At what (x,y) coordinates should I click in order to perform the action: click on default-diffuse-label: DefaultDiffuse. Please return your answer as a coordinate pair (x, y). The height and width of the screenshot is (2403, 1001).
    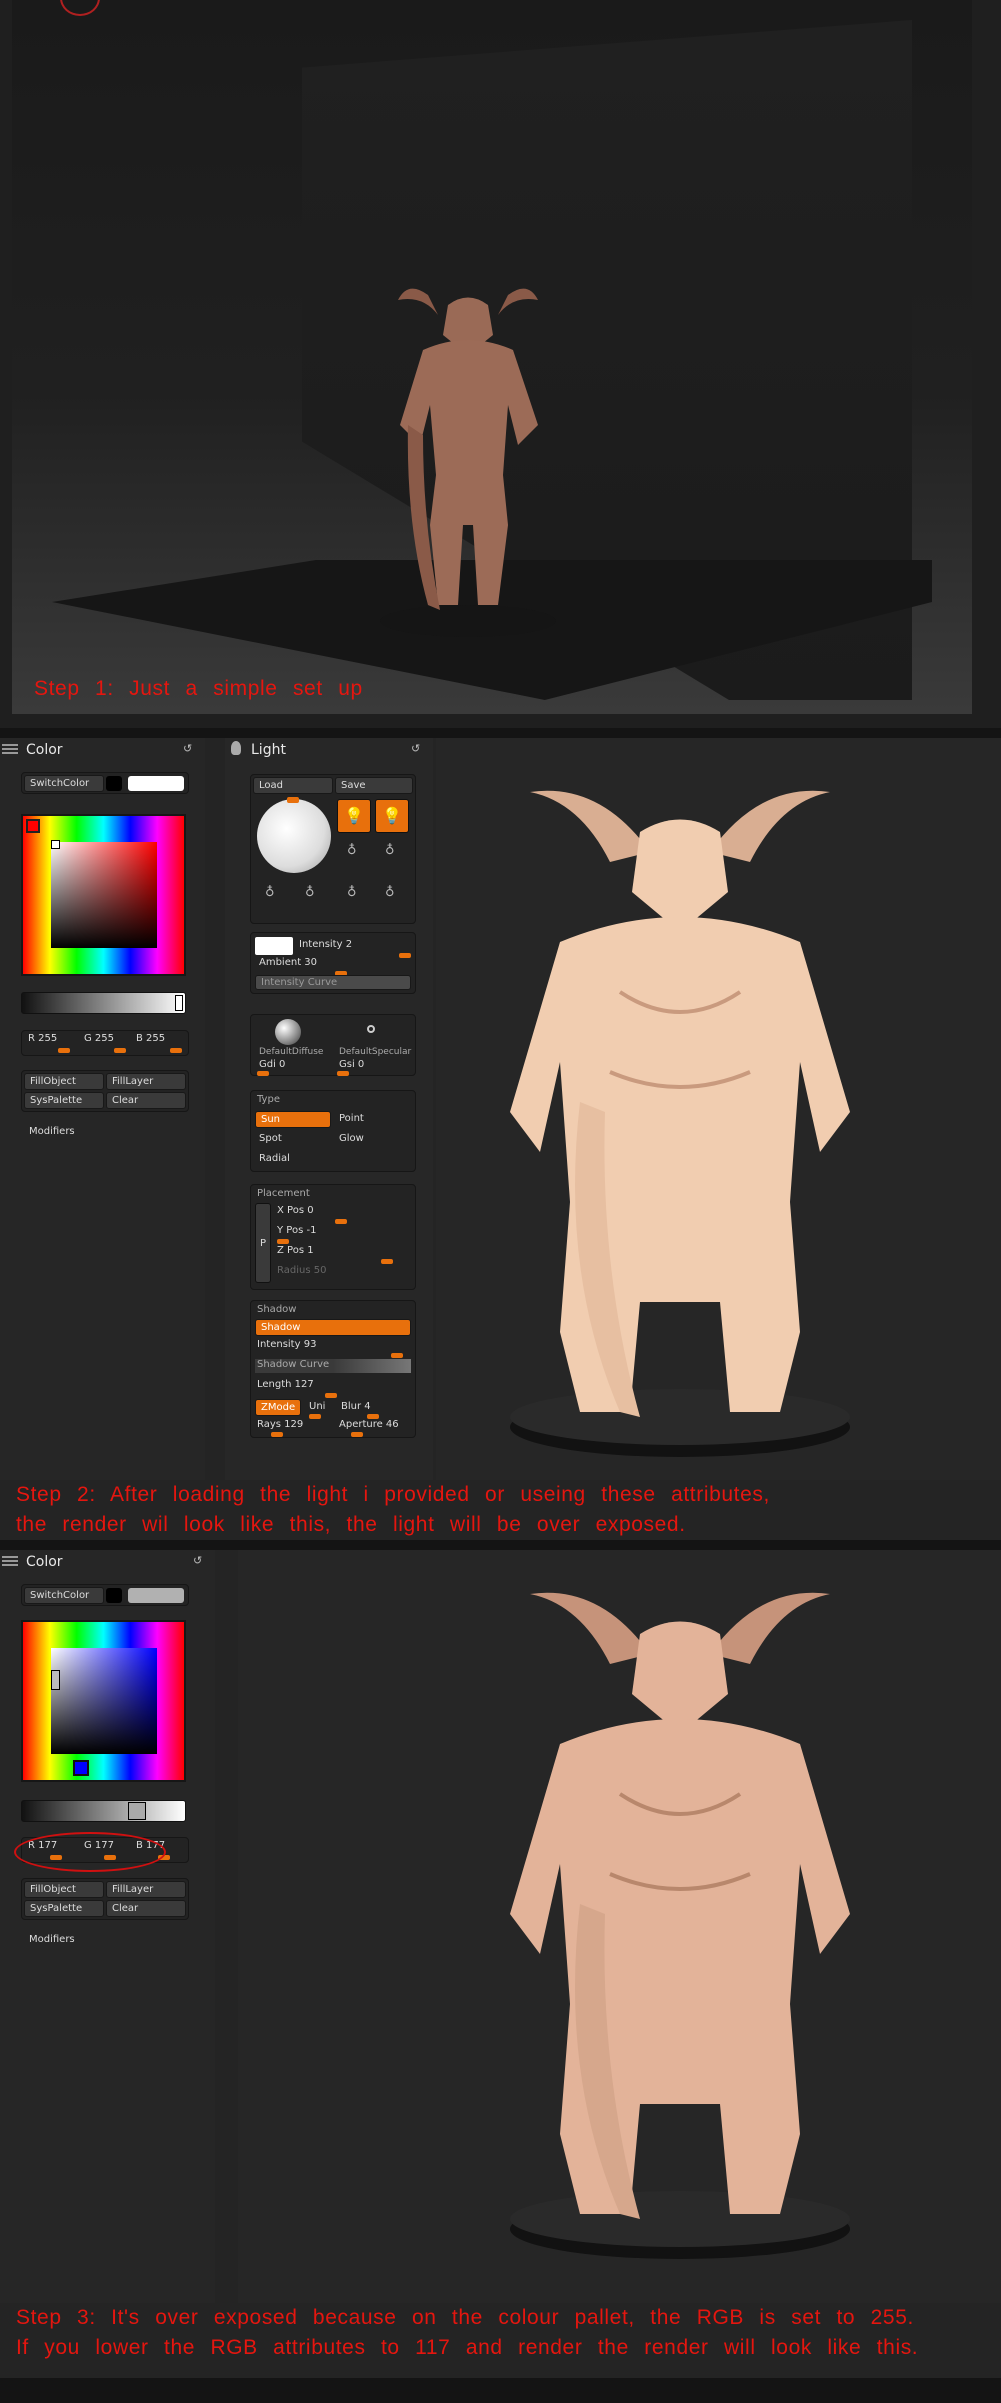
    Looking at the image, I should click on (291, 1052).